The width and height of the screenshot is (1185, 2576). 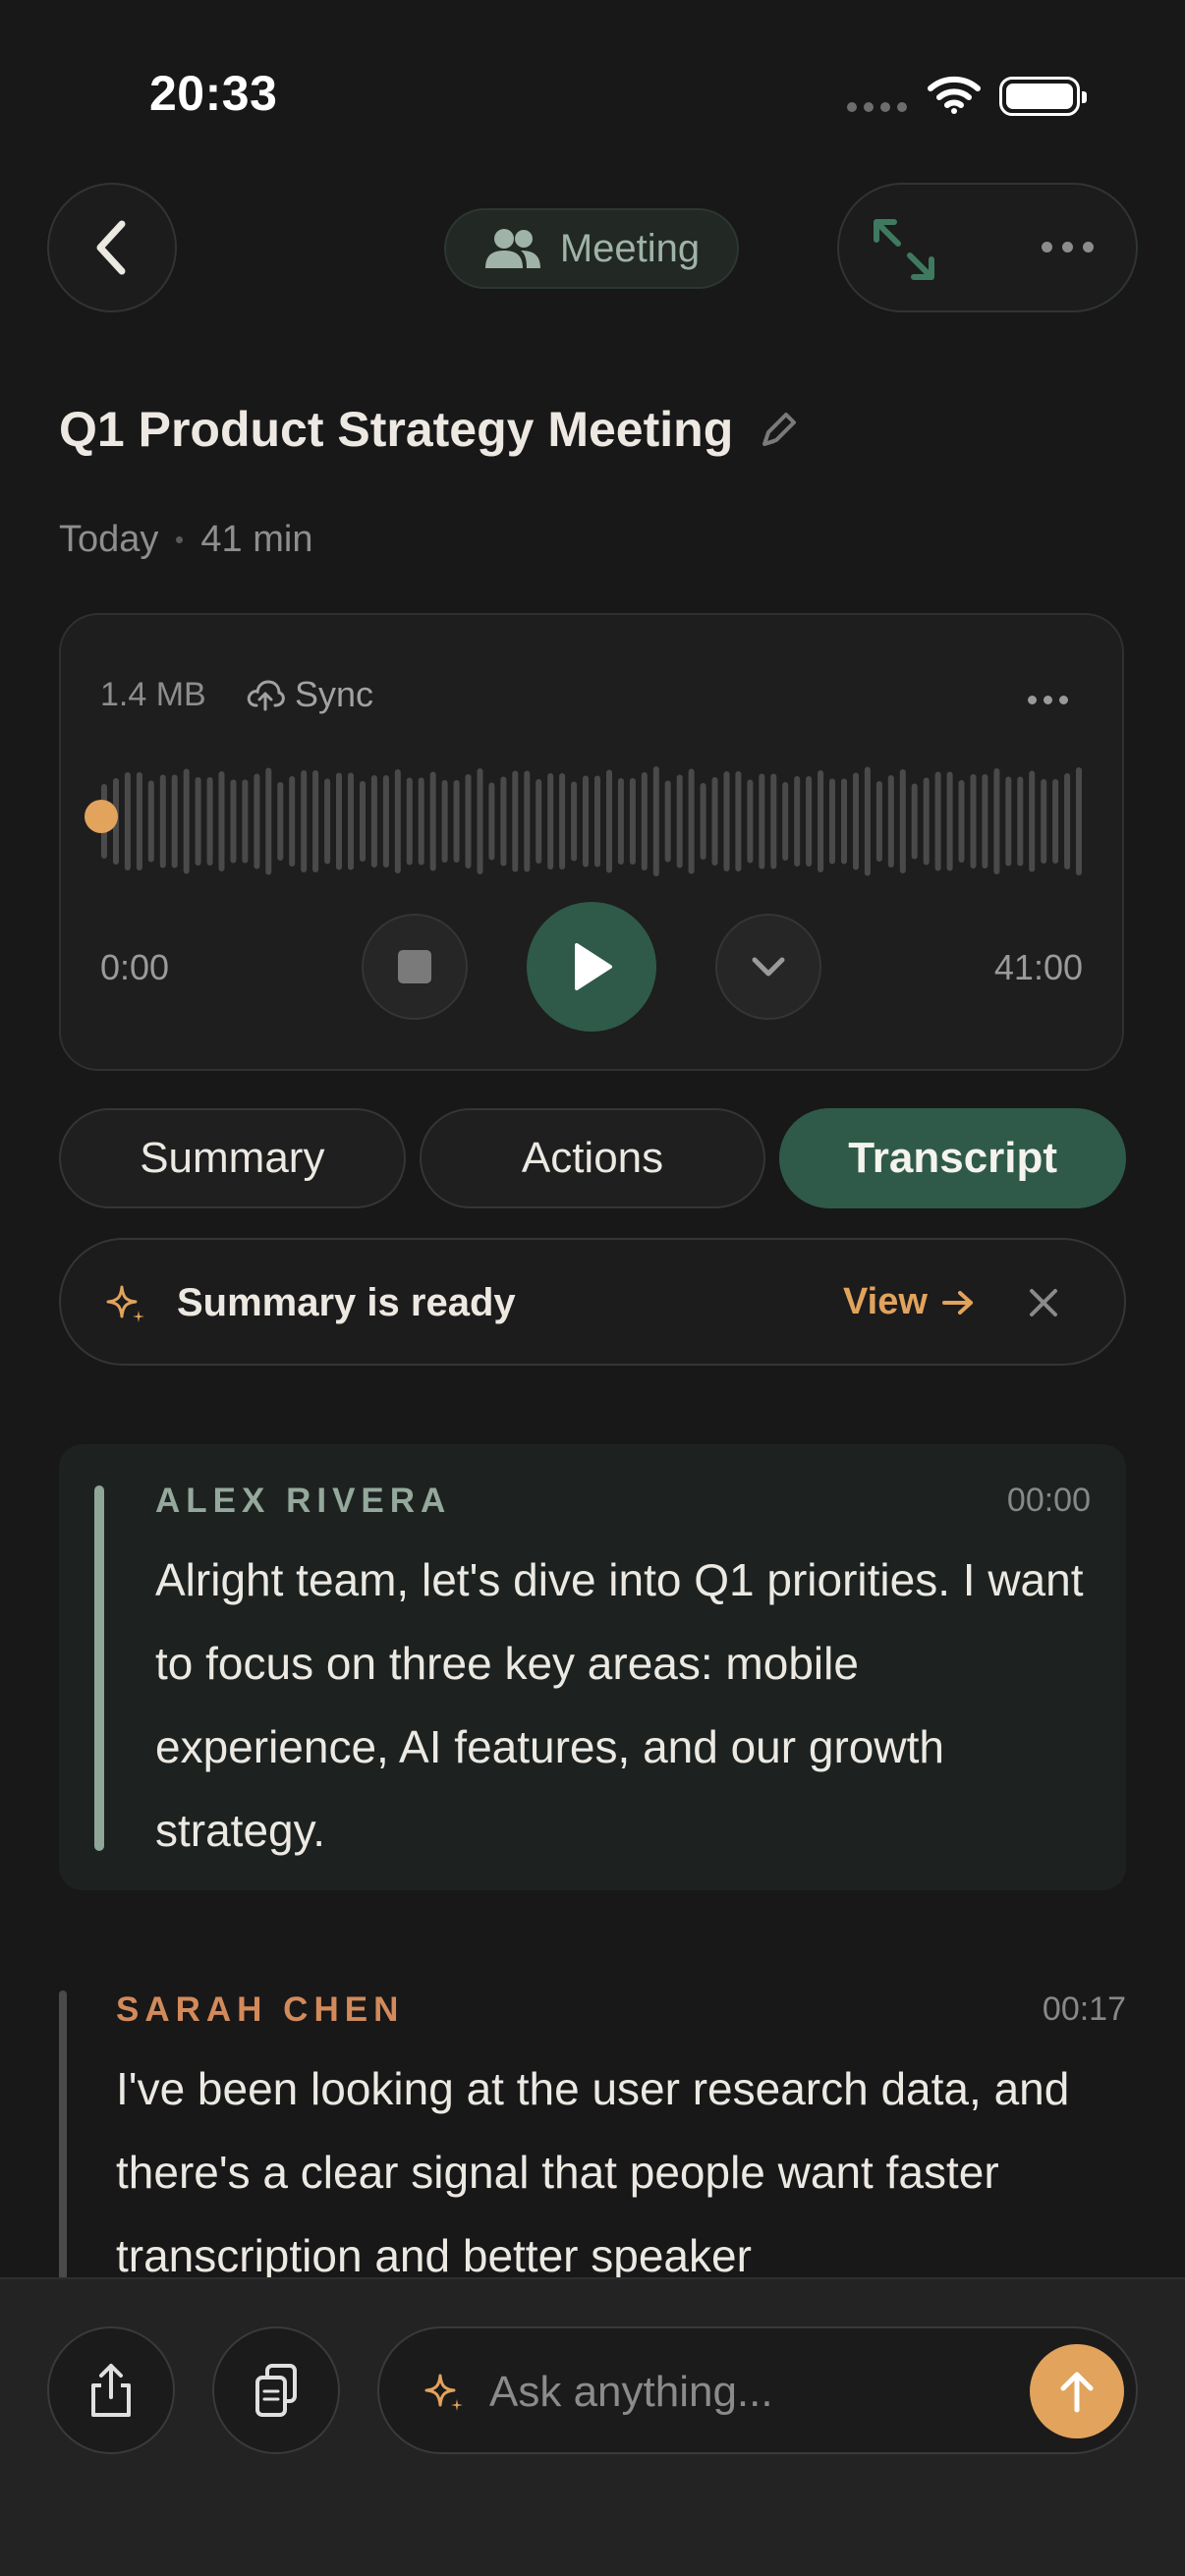 What do you see at coordinates (1077, 2391) in the screenshot?
I see `send-button` at bounding box center [1077, 2391].